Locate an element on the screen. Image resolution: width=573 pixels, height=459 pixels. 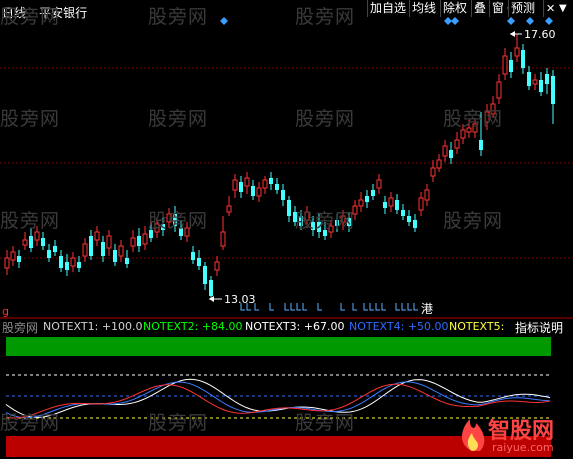
indicator-name: 股旁网 is located at coordinates (20, 328).